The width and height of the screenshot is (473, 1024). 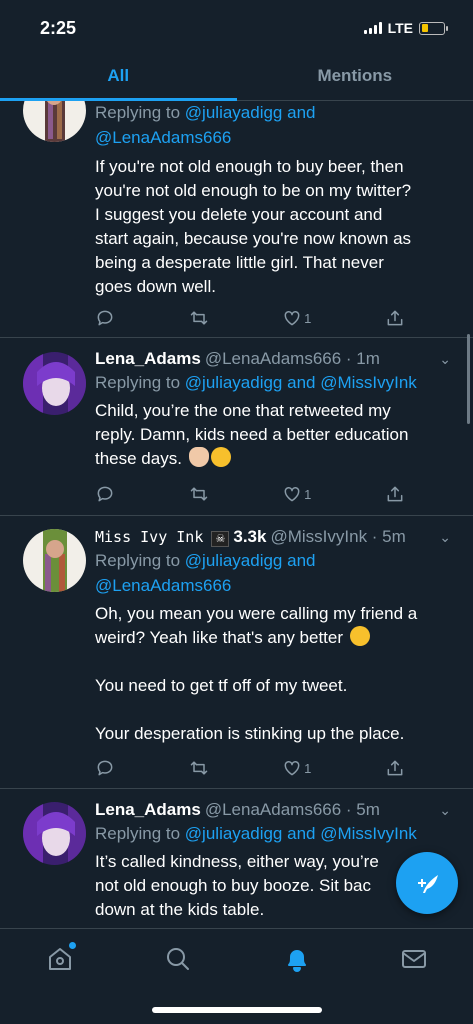 I want to click on search-tab, so click(x=178, y=959).